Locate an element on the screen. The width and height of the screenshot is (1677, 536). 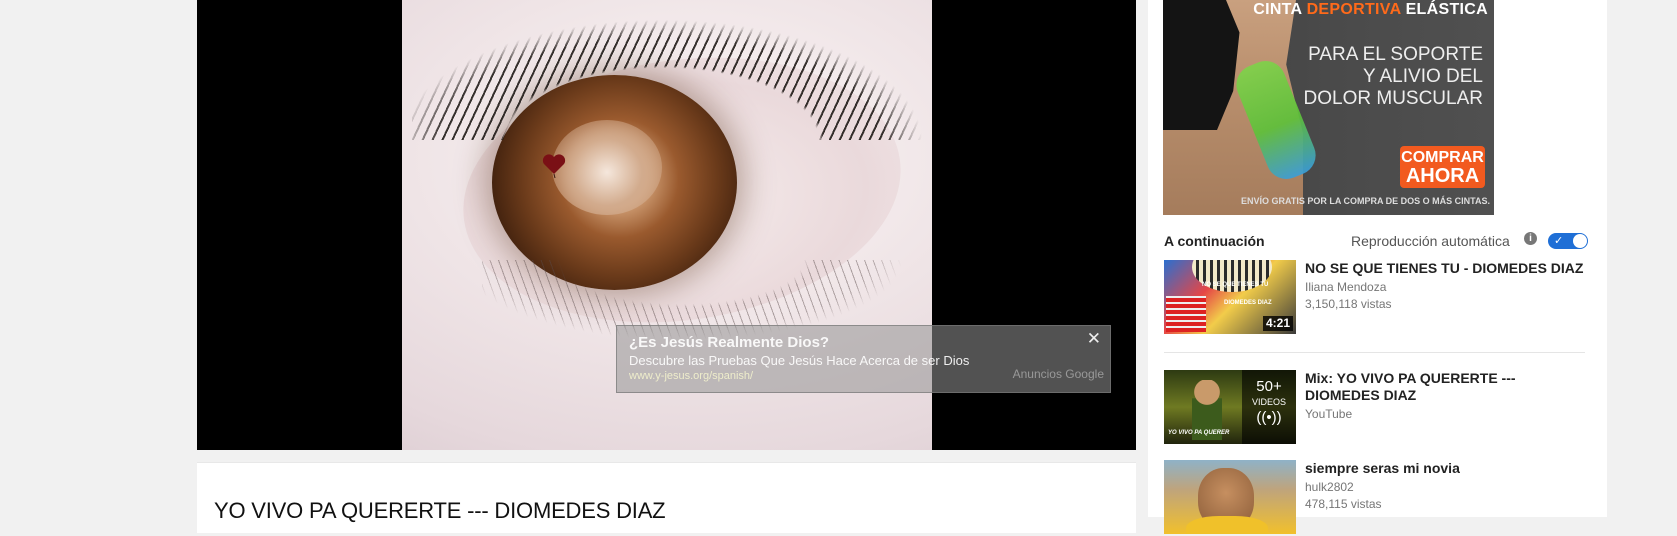
overlay-ad-brand: Anuncios Google is located at coordinates (1058, 374).